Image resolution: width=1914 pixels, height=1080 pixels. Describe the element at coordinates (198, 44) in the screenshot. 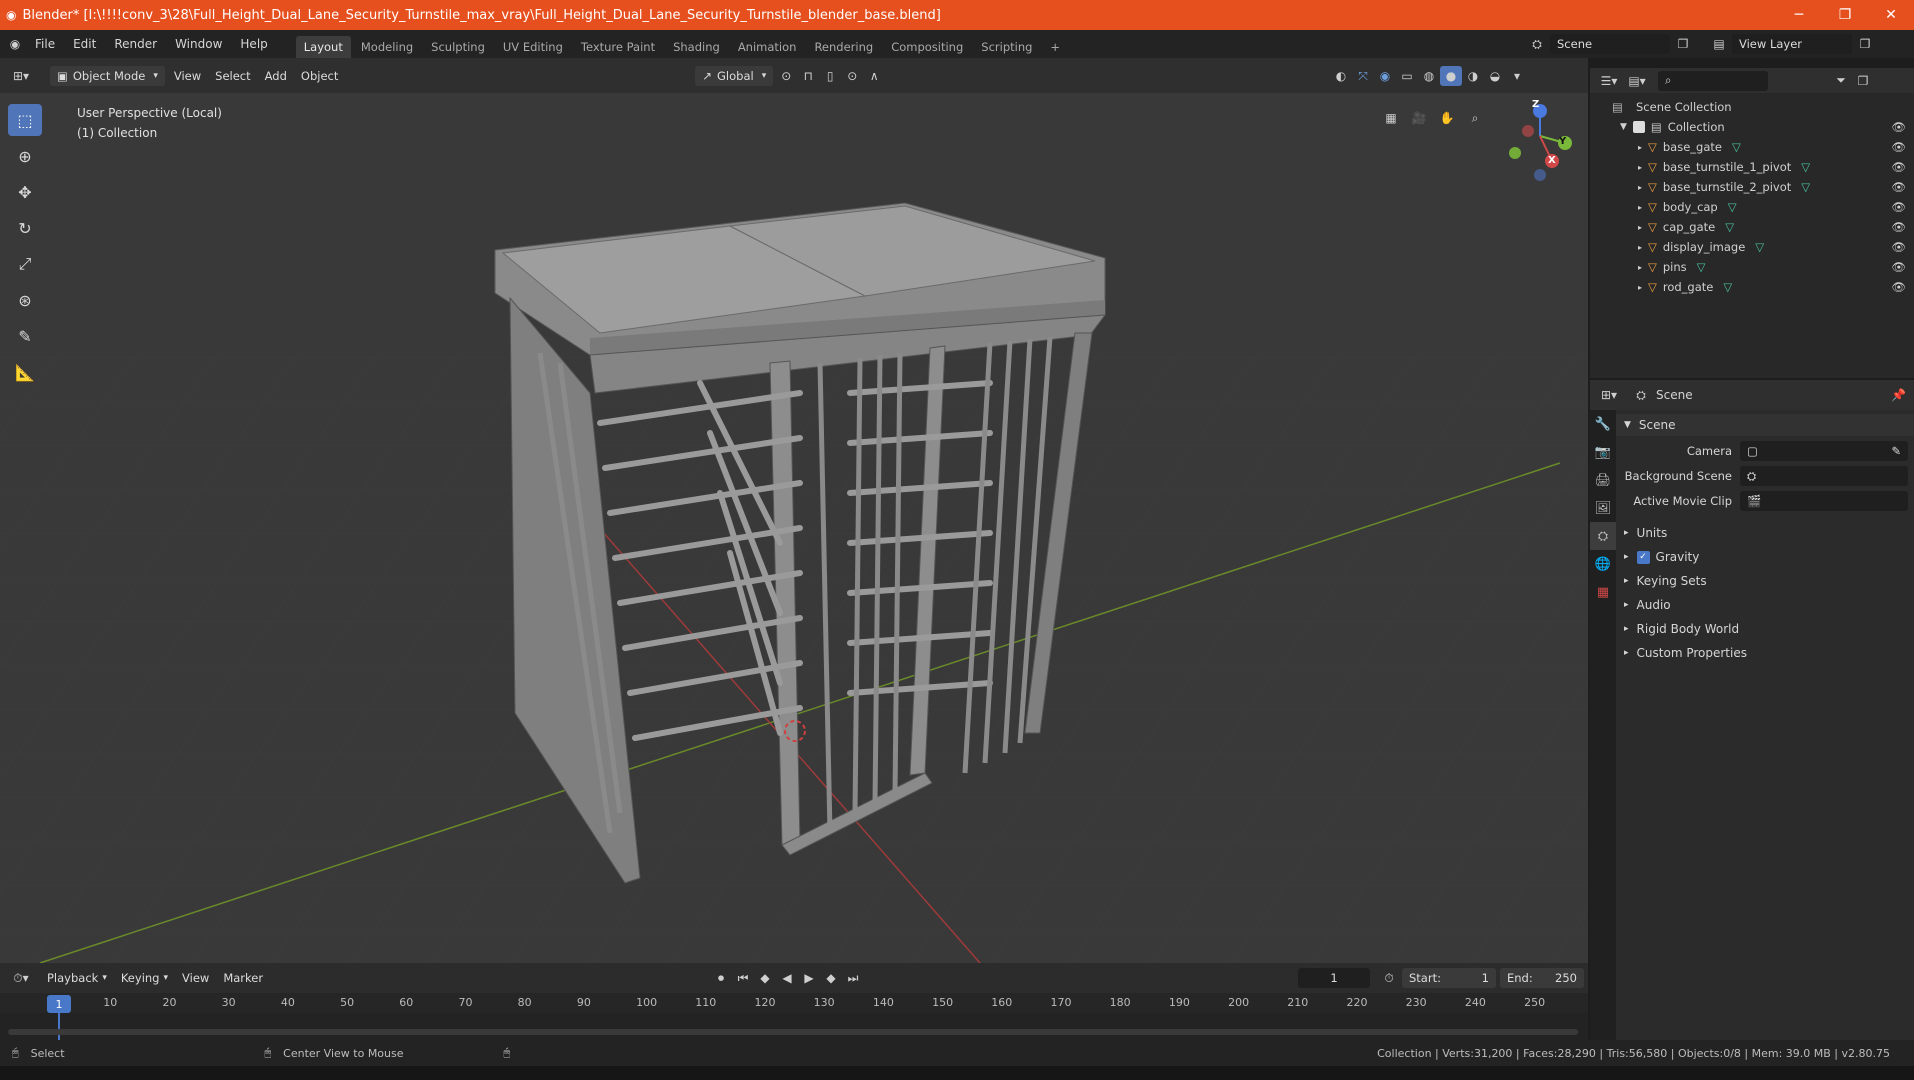

I see `menu-window: Window` at that location.